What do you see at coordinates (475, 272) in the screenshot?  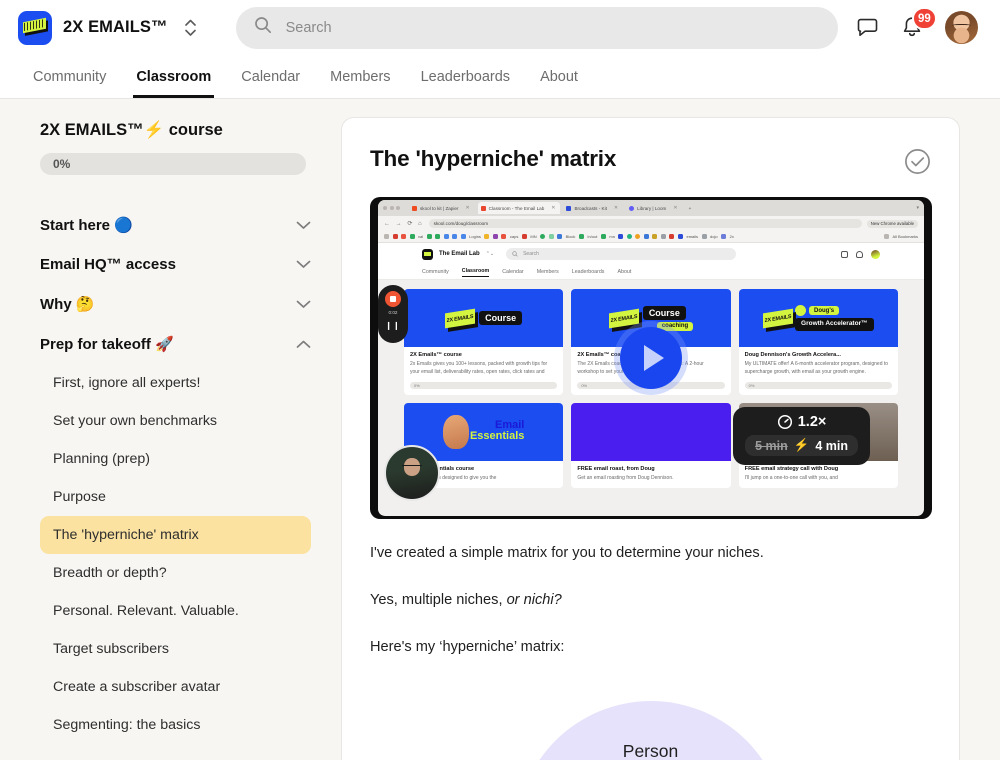 I see `inner-tab-classroom: Classroom` at bounding box center [475, 272].